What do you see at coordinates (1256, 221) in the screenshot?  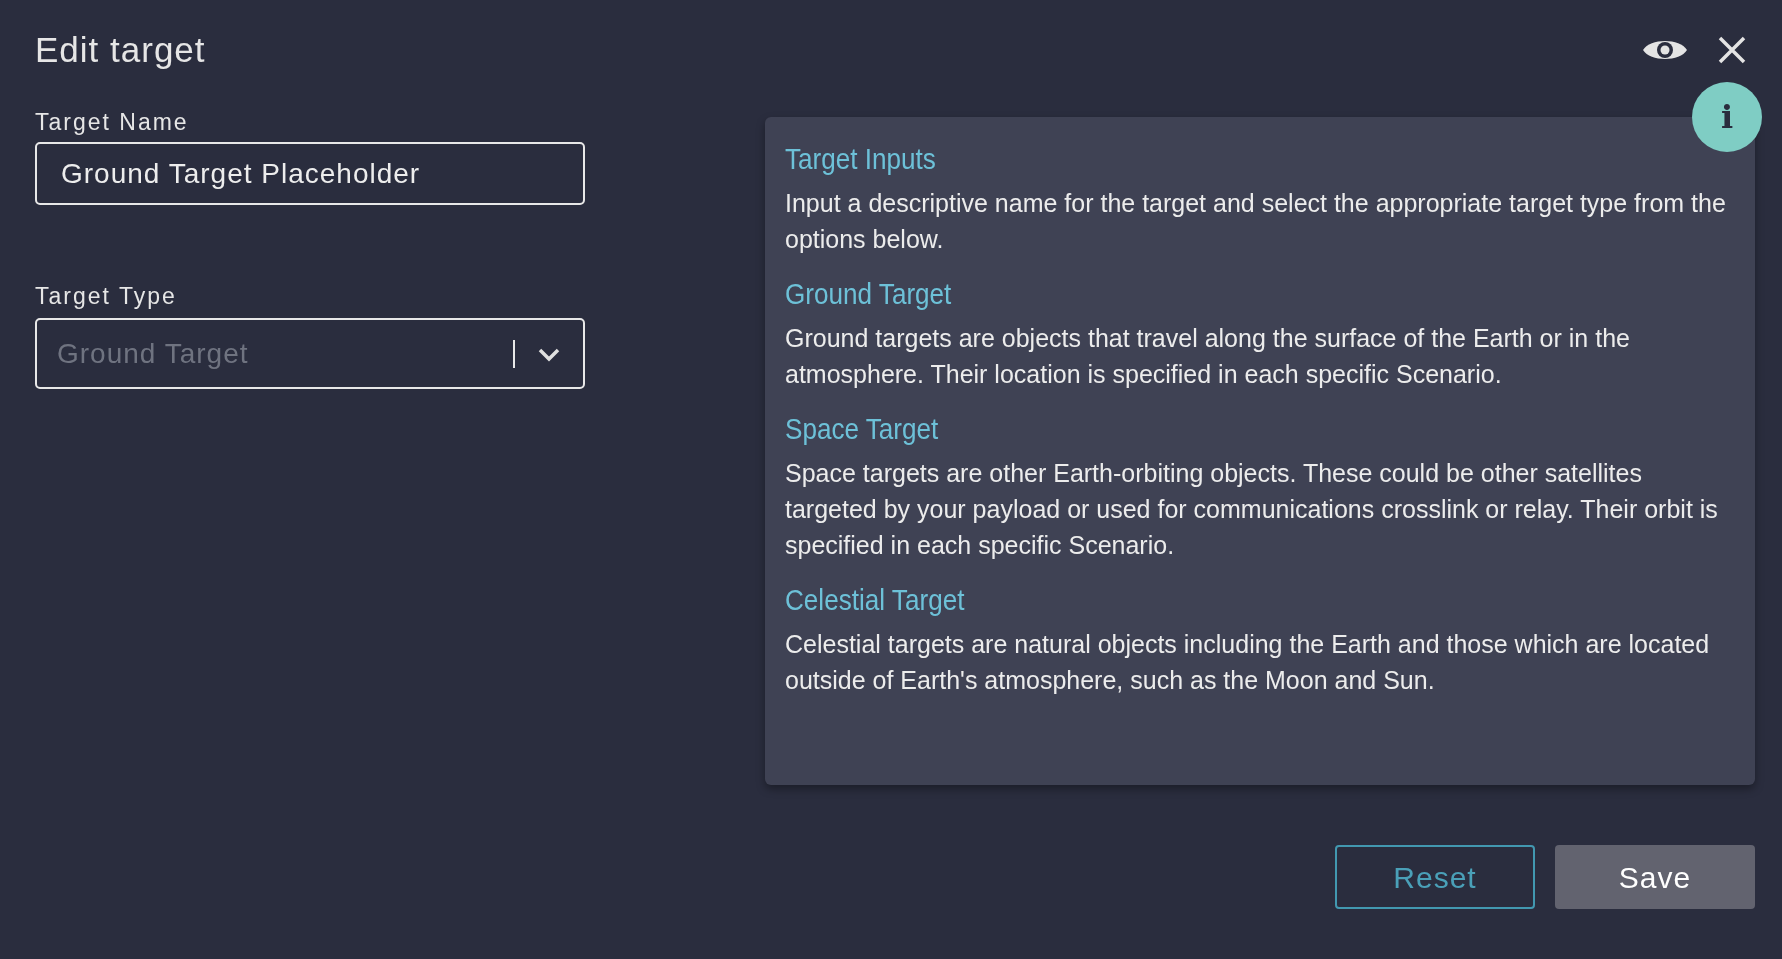 I see `section-text: Input a descriptive name for the target and select the appropriate target type from the options below.` at bounding box center [1256, 221].